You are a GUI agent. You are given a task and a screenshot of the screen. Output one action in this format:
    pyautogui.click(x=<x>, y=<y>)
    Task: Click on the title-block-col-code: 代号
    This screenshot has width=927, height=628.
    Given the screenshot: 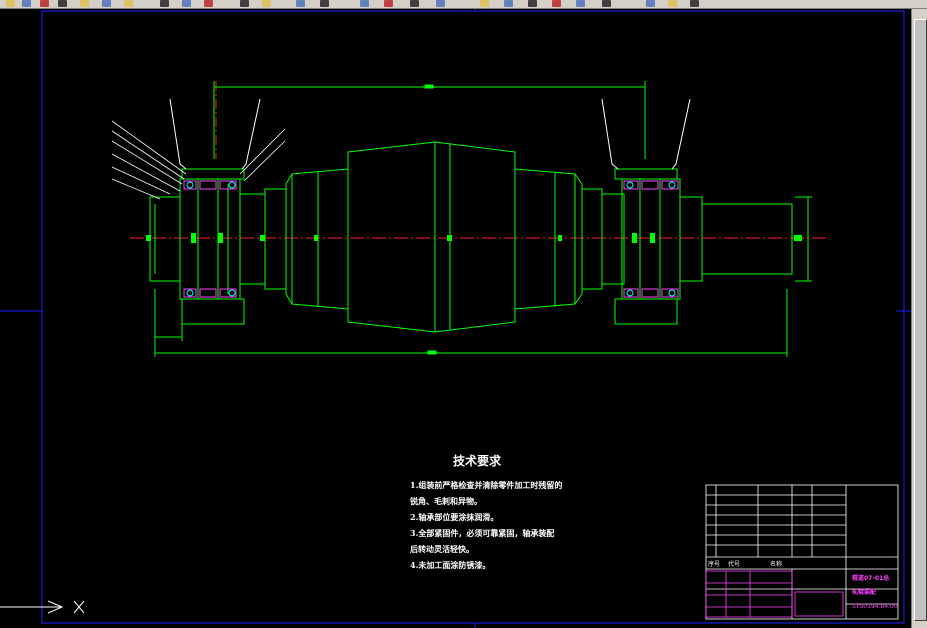 What is the action you would take?
    pyautogui.click(x=734, y=564)
    